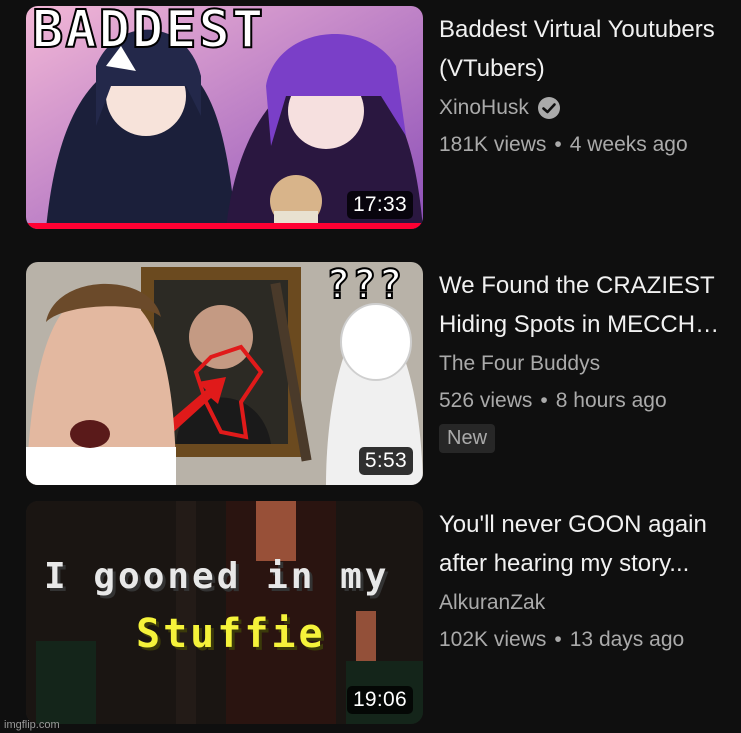  What do you see at coordinates (486, 400) in the screenshot?
I see `view-count: 526 views` at bounding box center [486, 400].